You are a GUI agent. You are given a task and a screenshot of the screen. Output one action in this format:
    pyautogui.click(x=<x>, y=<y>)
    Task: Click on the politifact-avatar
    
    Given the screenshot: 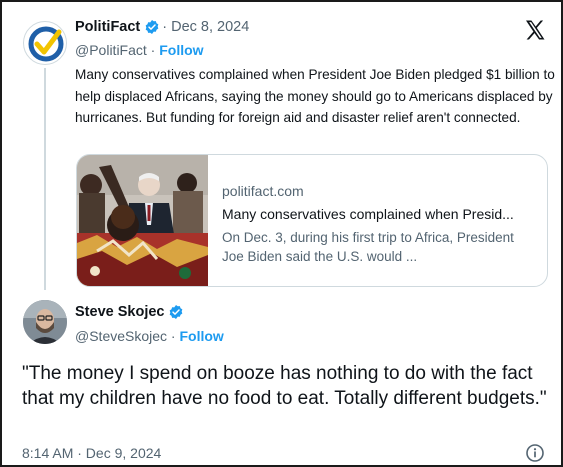 What is the action you would take?
    pyautogui.click(x=45, y=43)
    